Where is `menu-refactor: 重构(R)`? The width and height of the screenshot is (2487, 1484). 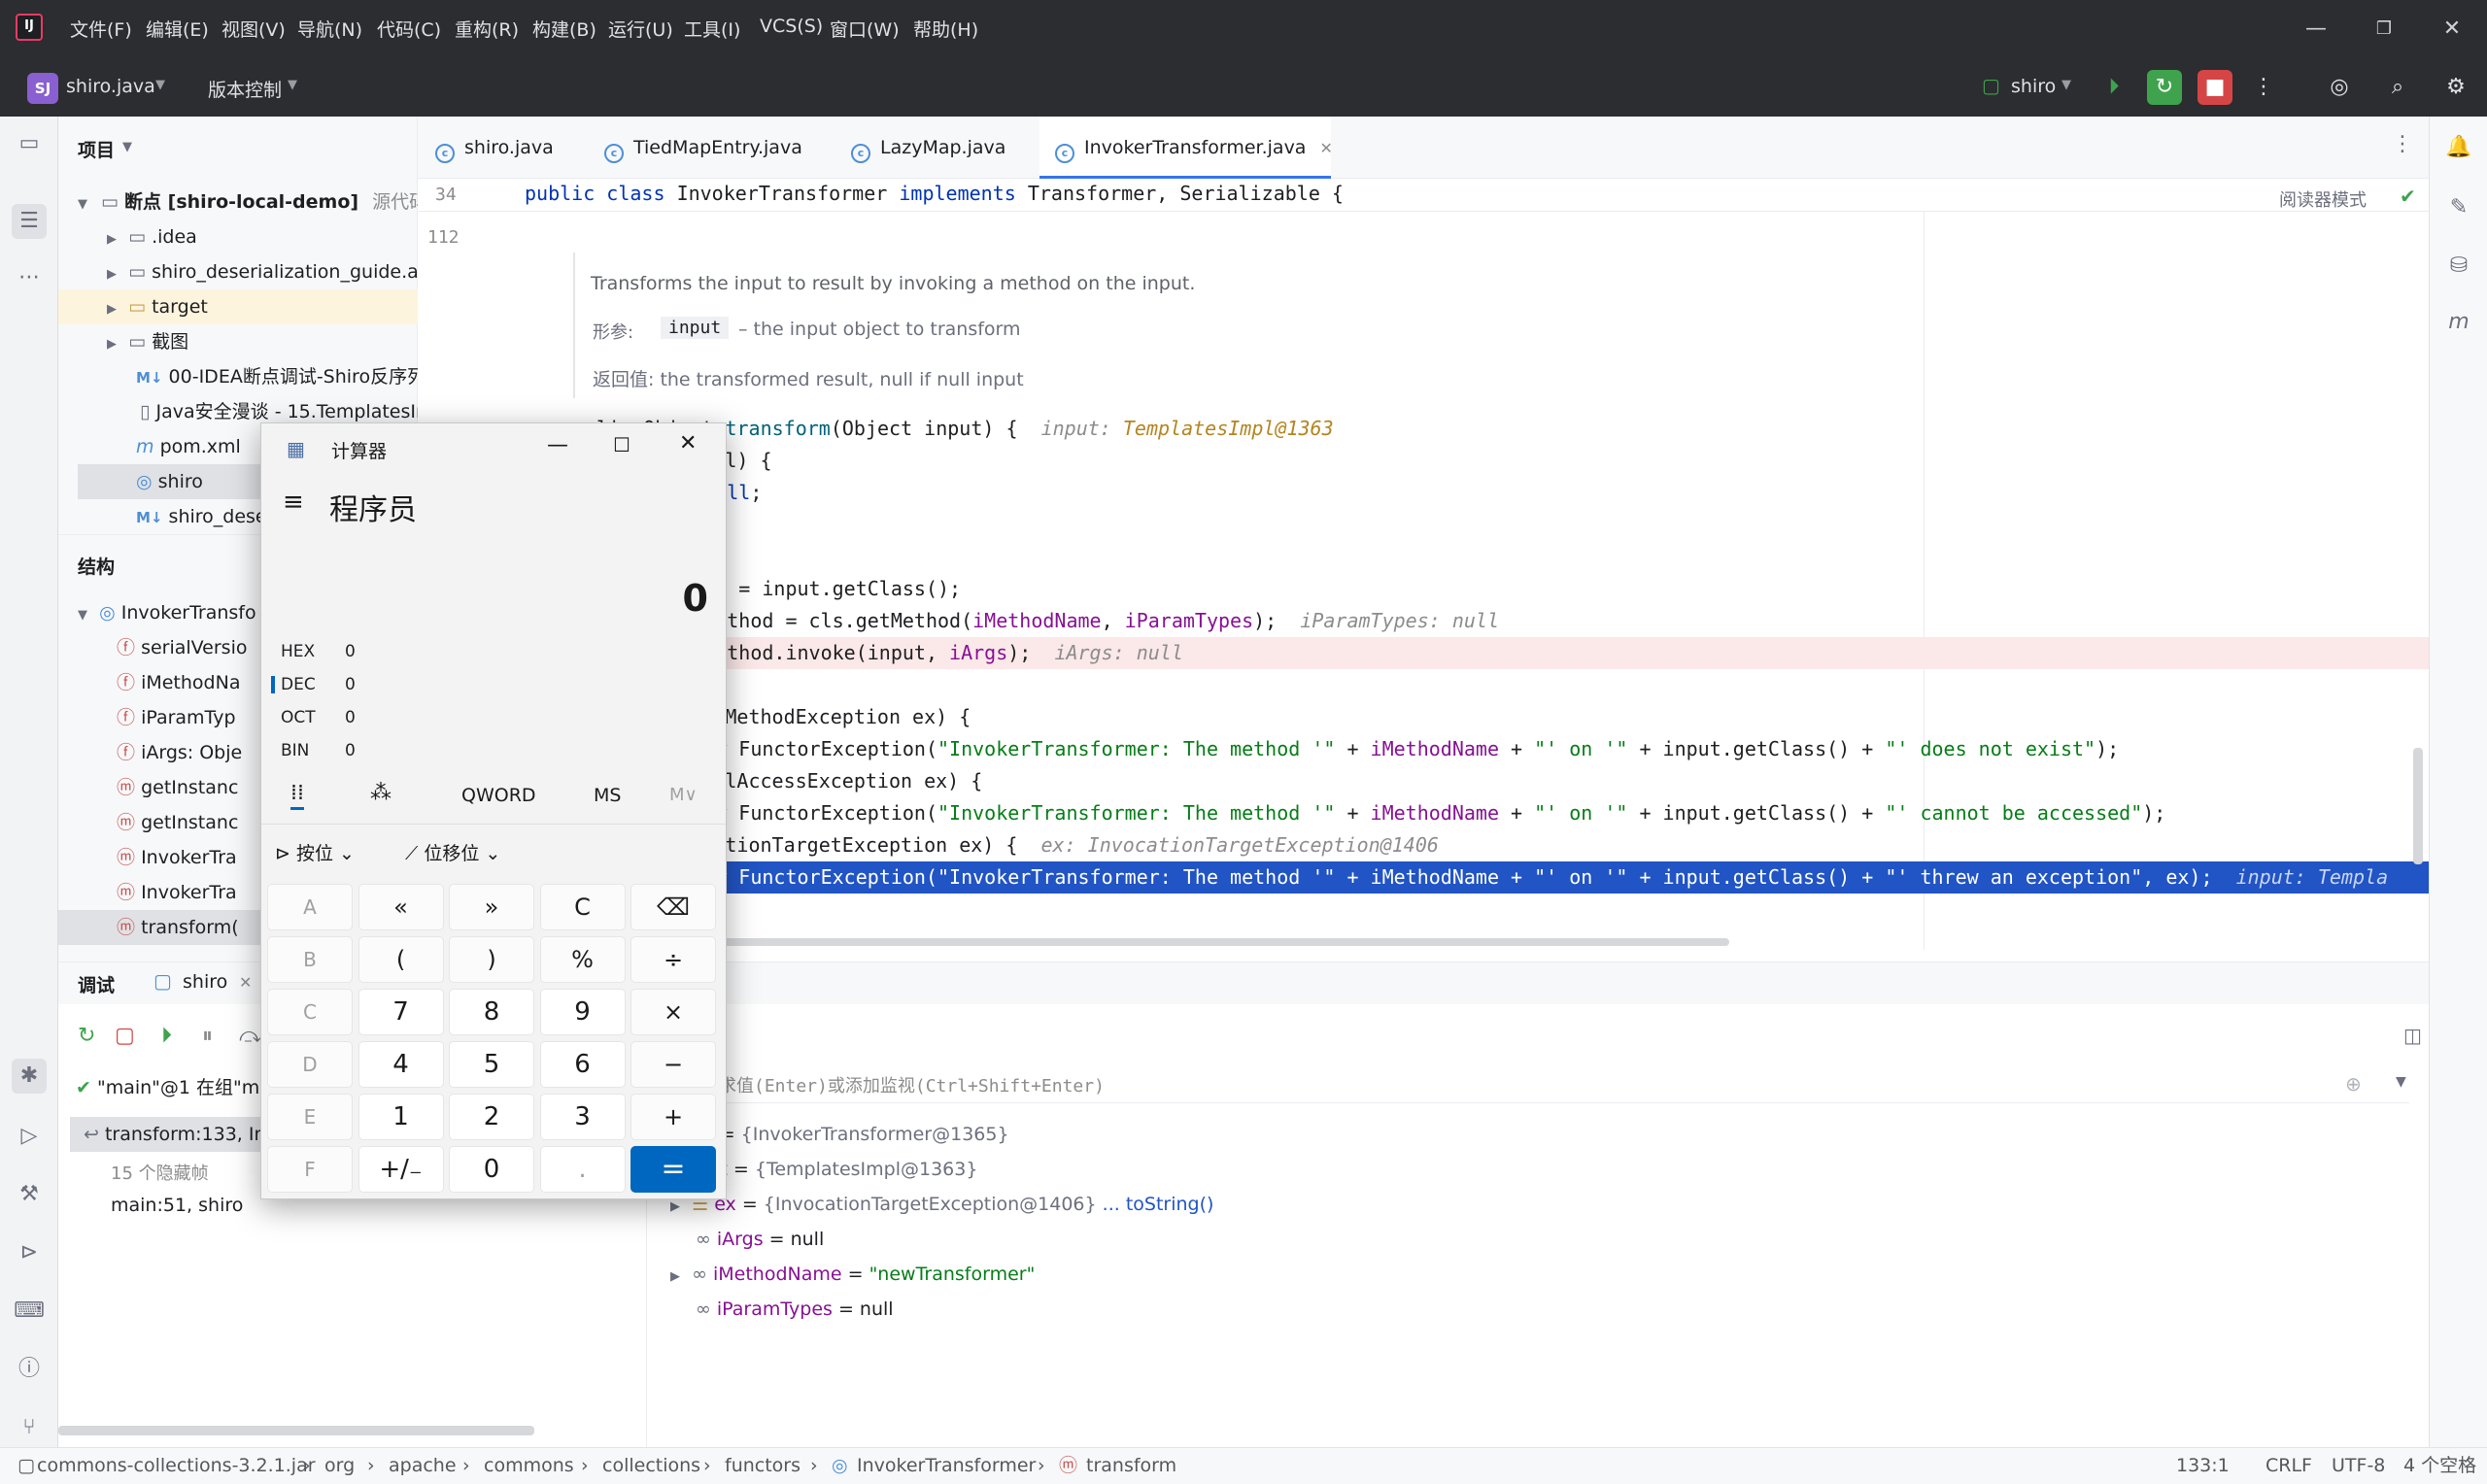
menu-refactor: 重构(R) is located at coordinates (487, 29).